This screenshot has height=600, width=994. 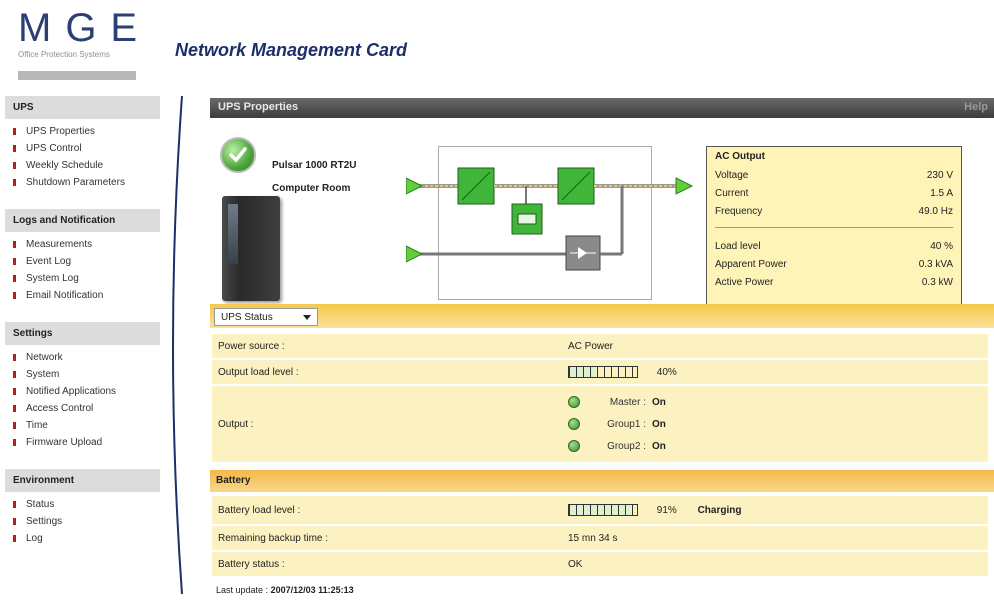 I want to click on output-group1: Group1 : On, so click(x=775, y=424).